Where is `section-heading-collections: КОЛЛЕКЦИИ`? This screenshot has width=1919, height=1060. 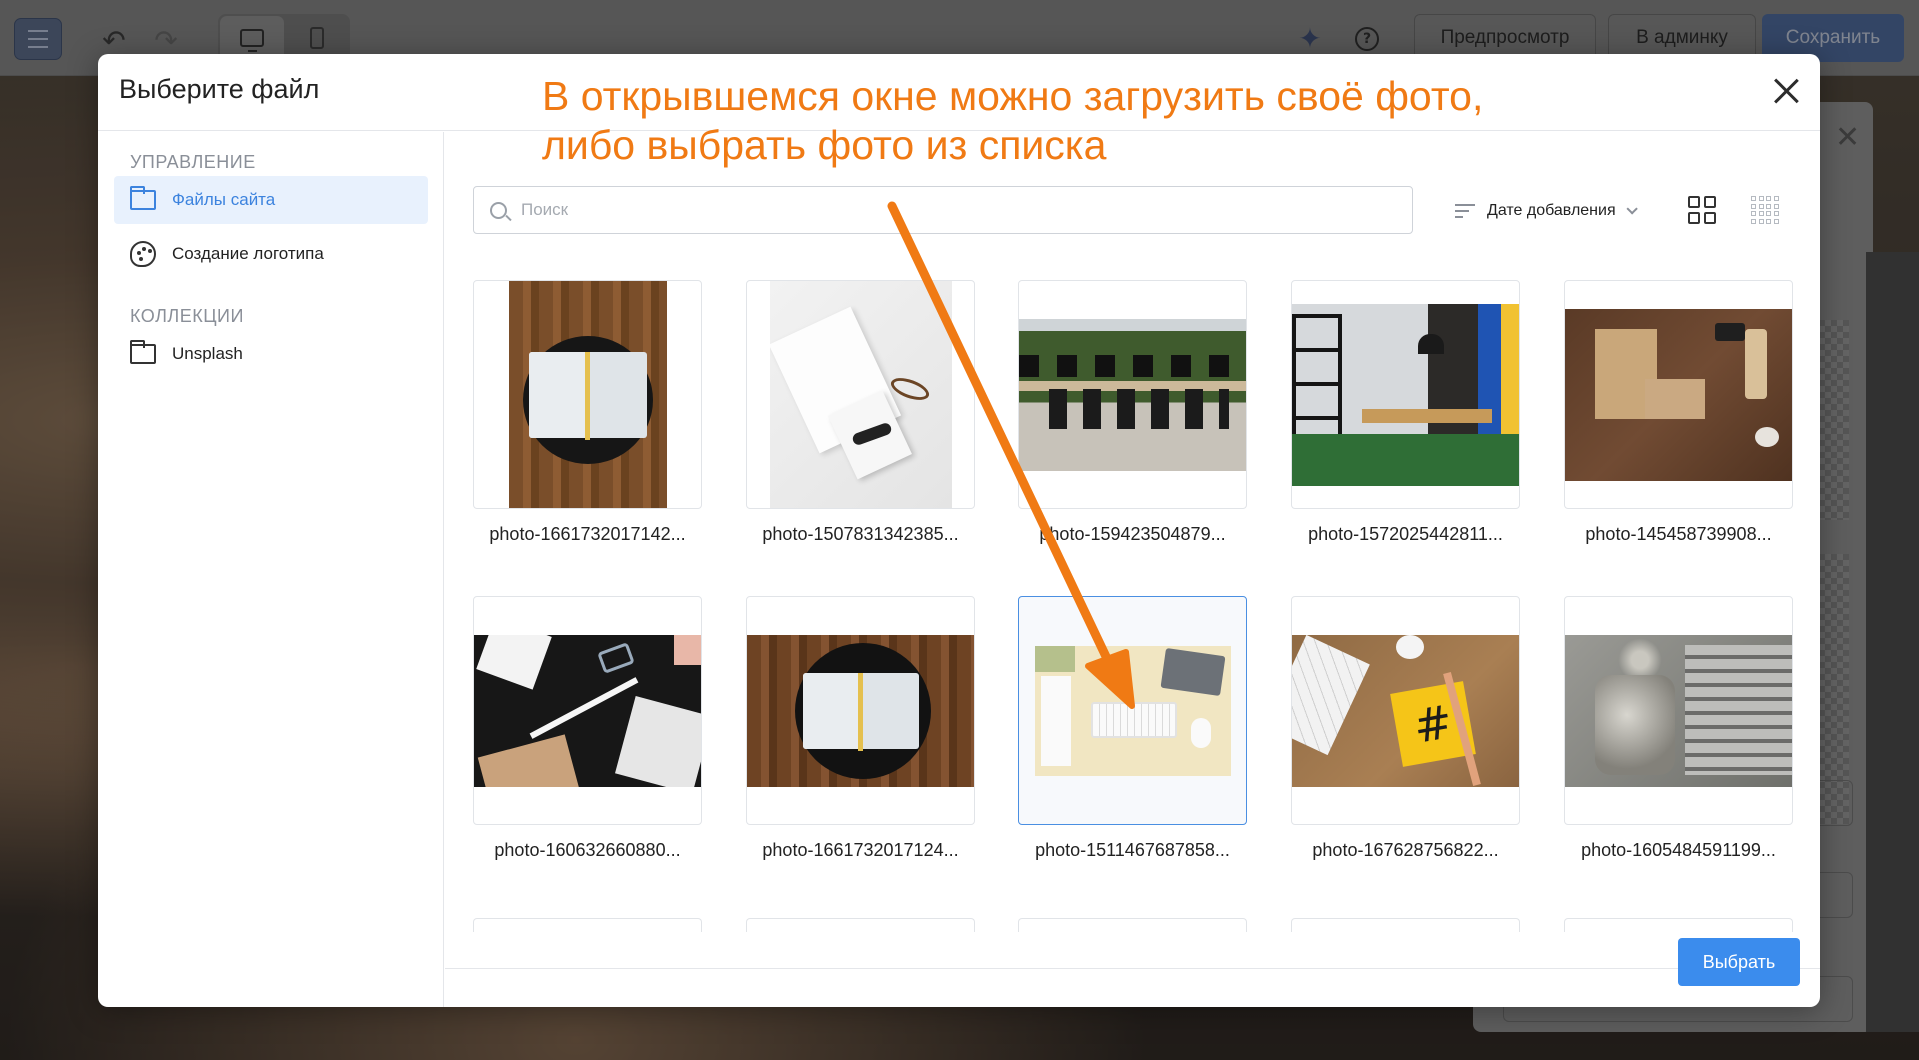
section-heading-collections: КОЛЛЕКЦИИ is located at coordinates (187, 316).